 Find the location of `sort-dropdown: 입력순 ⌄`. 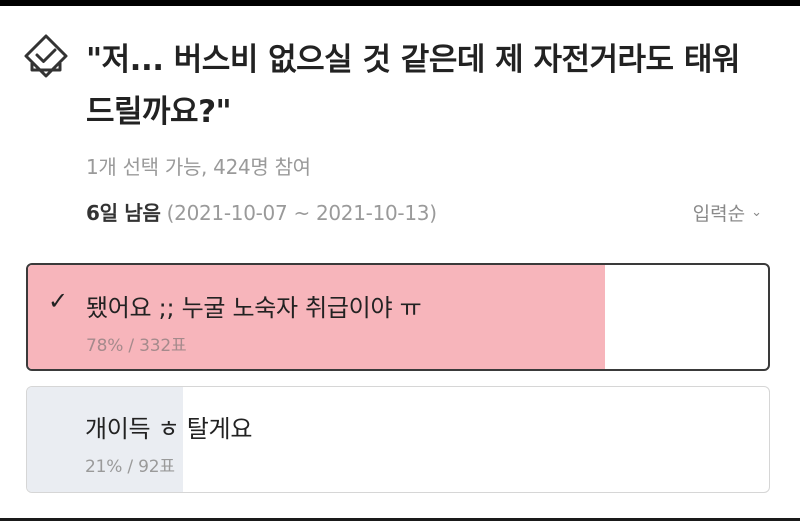

sort-dropdown: 입력순 ⌄ is located at coordinates (727, 212).